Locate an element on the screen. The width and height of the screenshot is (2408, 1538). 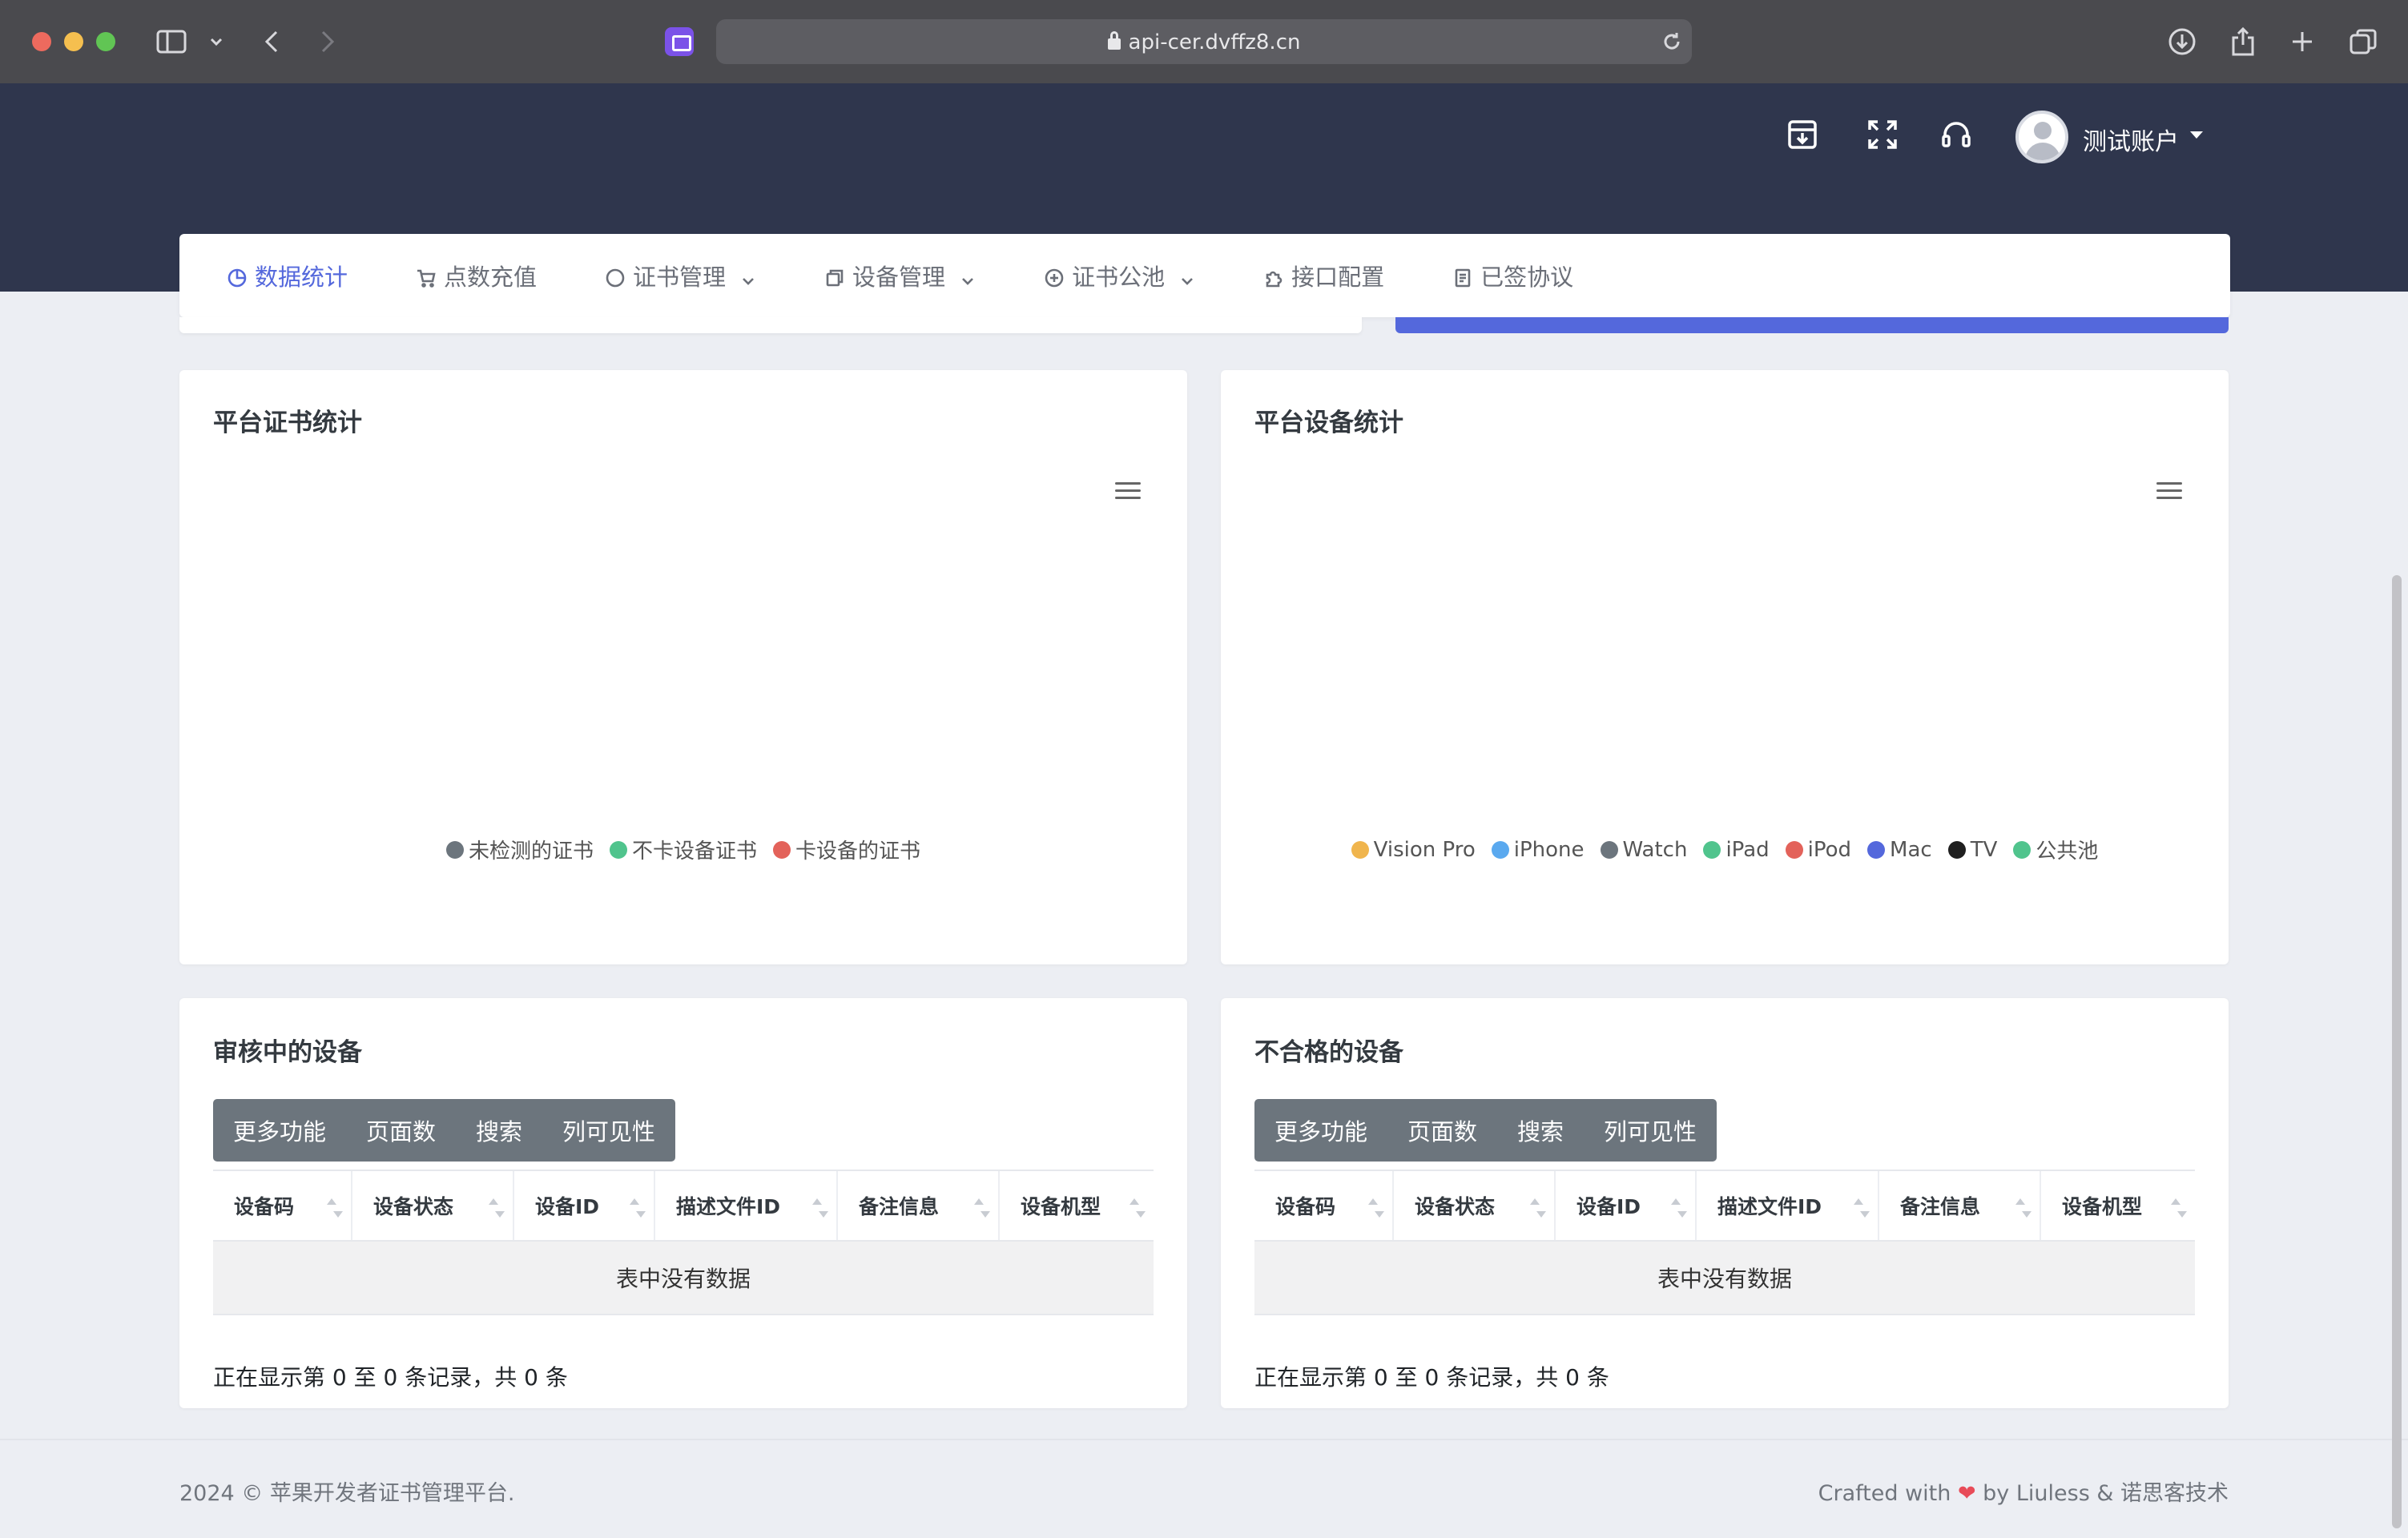
circle-icon is located at coordinates (615, 277).